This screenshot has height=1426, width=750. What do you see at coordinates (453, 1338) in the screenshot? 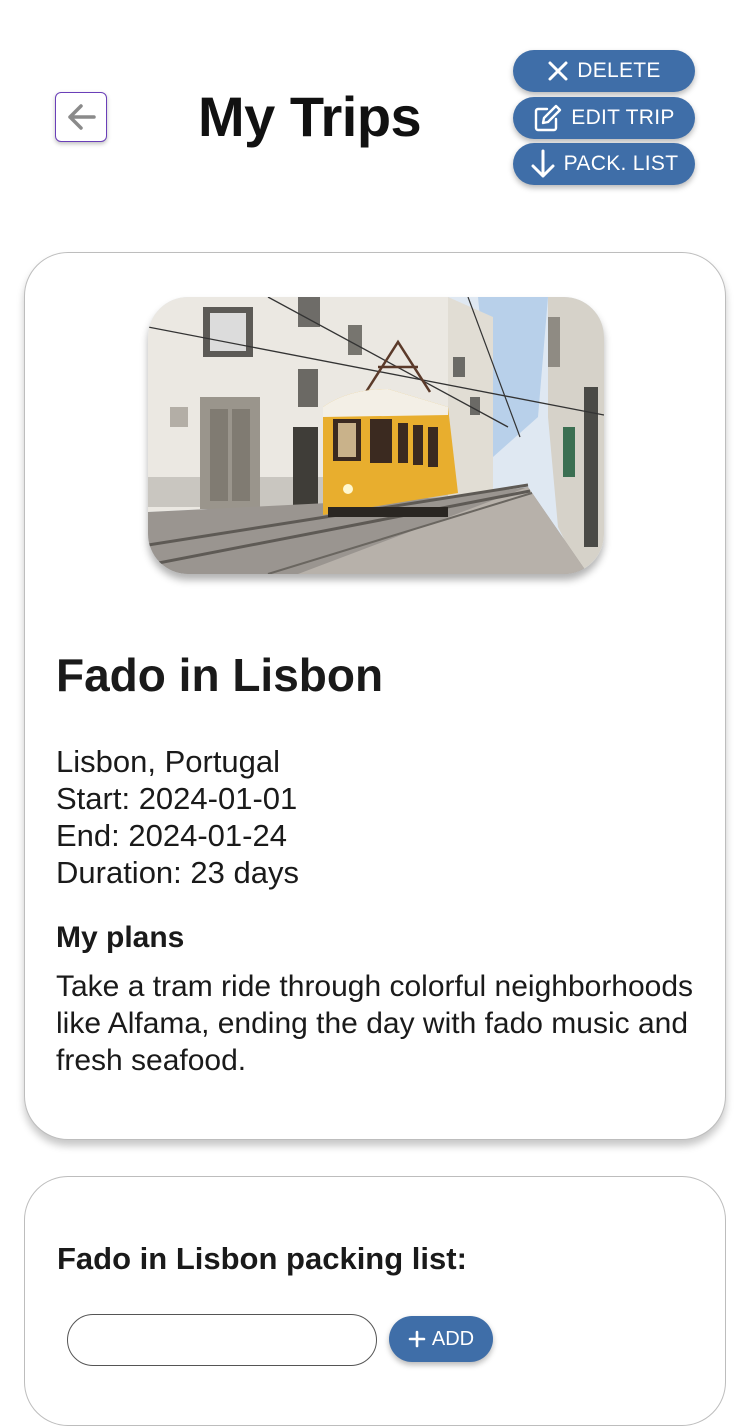
I see `add-item-label: ADD` at bounding box center [453, 1338].